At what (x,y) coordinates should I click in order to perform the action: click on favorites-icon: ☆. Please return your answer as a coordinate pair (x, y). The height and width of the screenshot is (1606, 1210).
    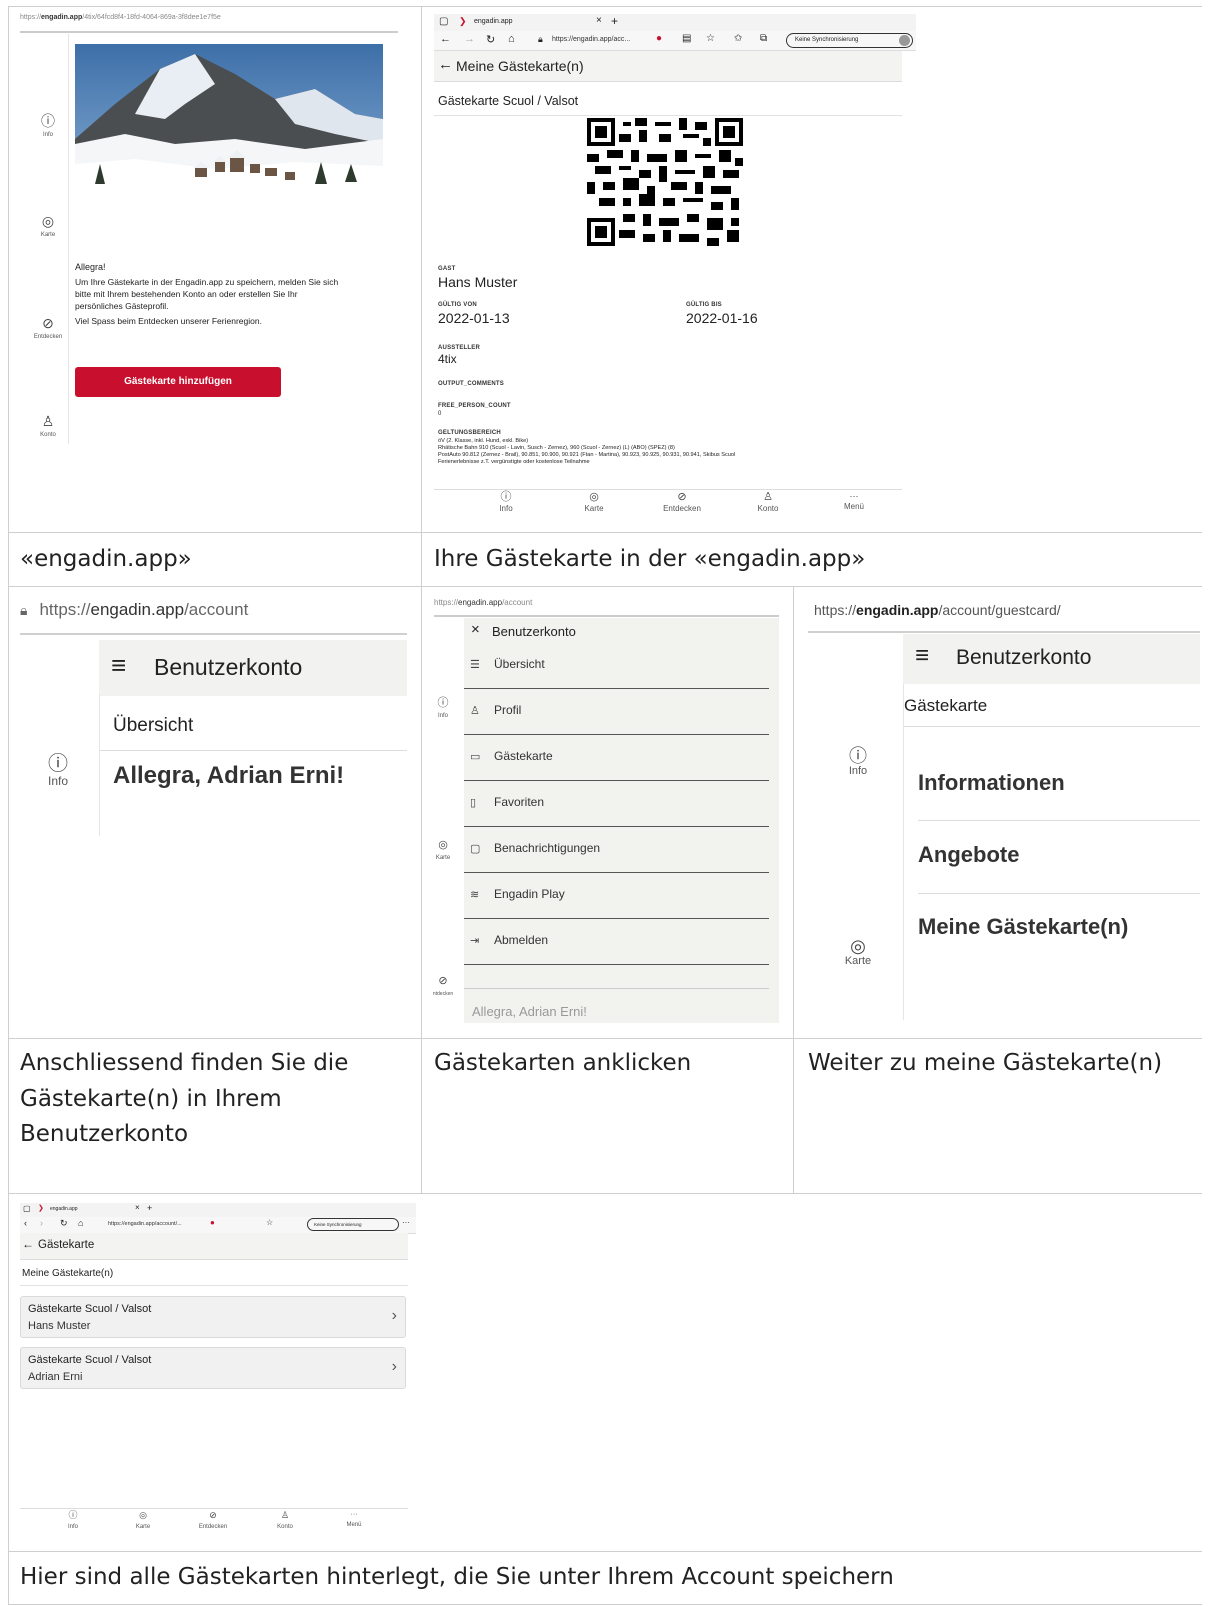
    Looking at the image, I should click on (269, 1222).